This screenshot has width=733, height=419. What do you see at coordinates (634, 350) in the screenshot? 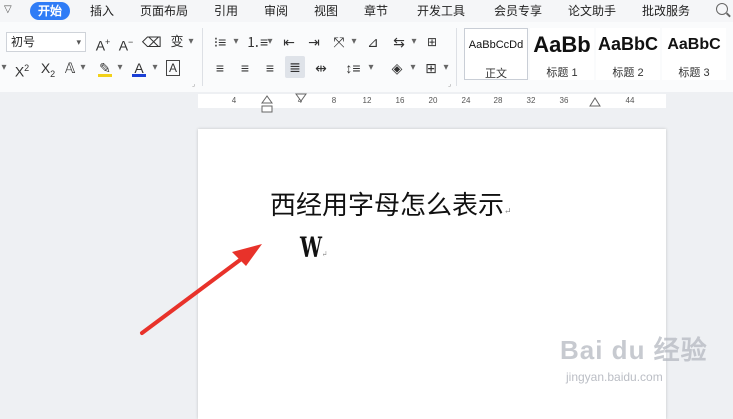
I see `watermark-logo: Bai du 经验` at bounding box center [634, 350].